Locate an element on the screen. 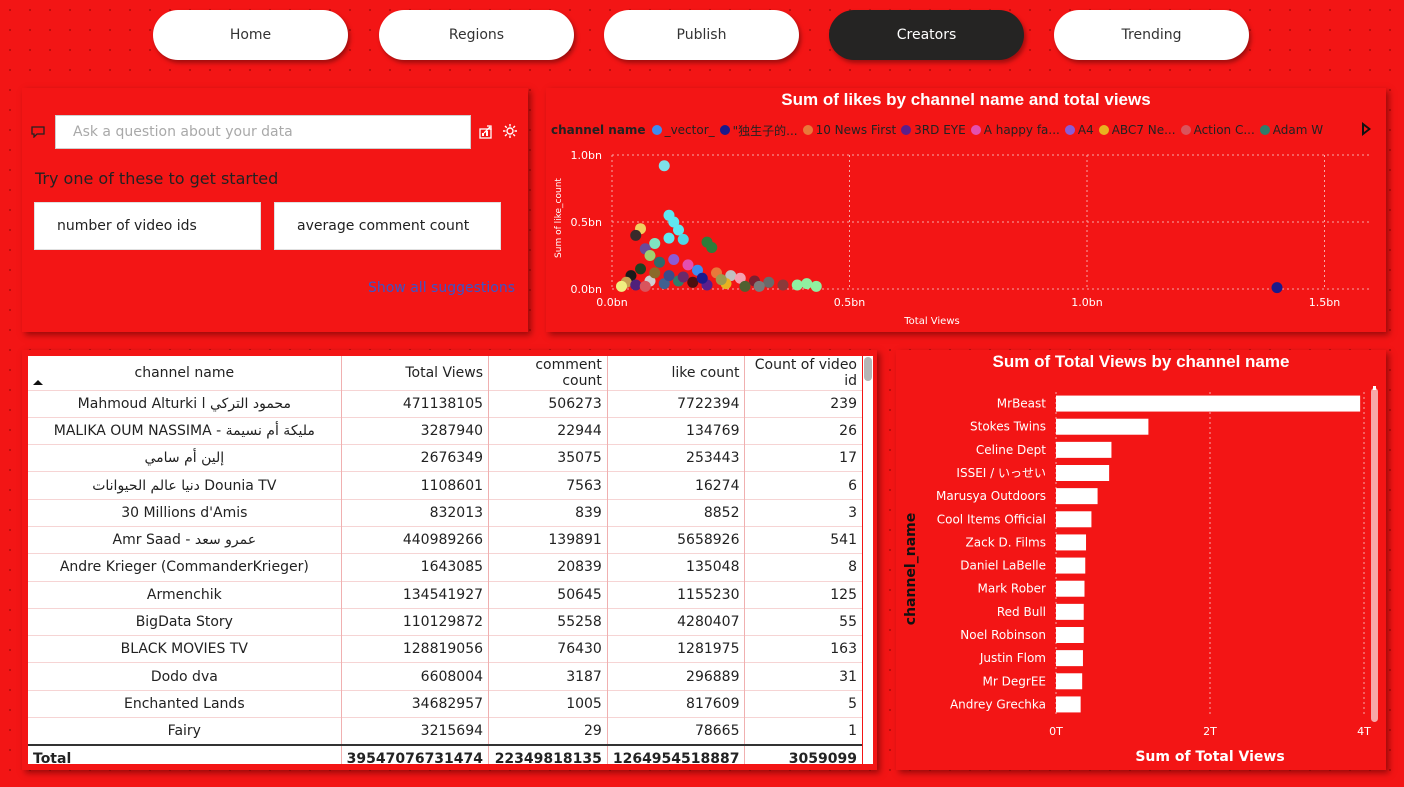 This screenshot has height=787, width=1404. table-row: Dodo dva 6608004 3187 296889 31 is located at coordinates (445, 676).